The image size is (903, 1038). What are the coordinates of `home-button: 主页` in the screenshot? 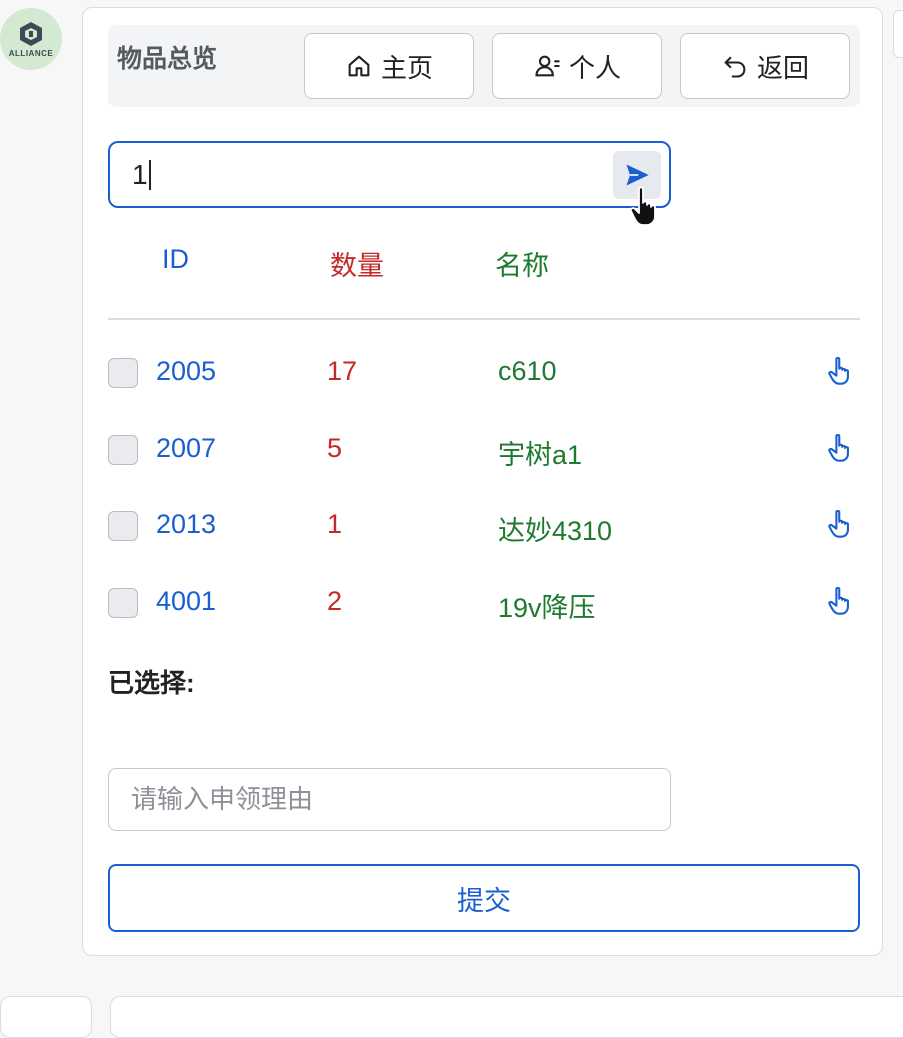 It's located at (389, 66).